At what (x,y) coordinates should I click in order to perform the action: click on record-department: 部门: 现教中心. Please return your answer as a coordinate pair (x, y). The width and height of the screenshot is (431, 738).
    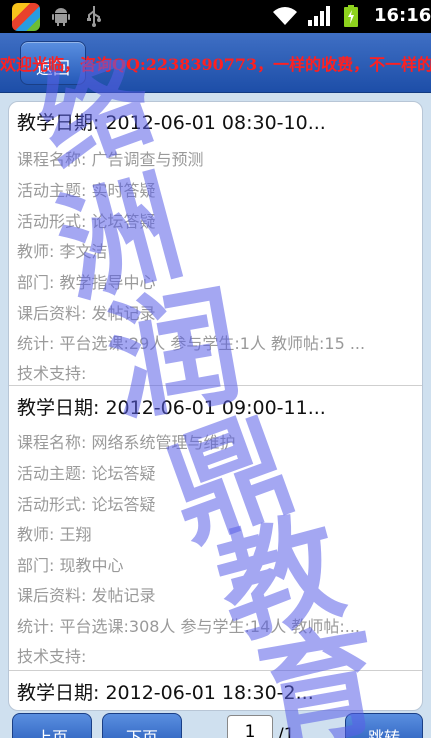
    Looking at the image, I should click on (70, 565).